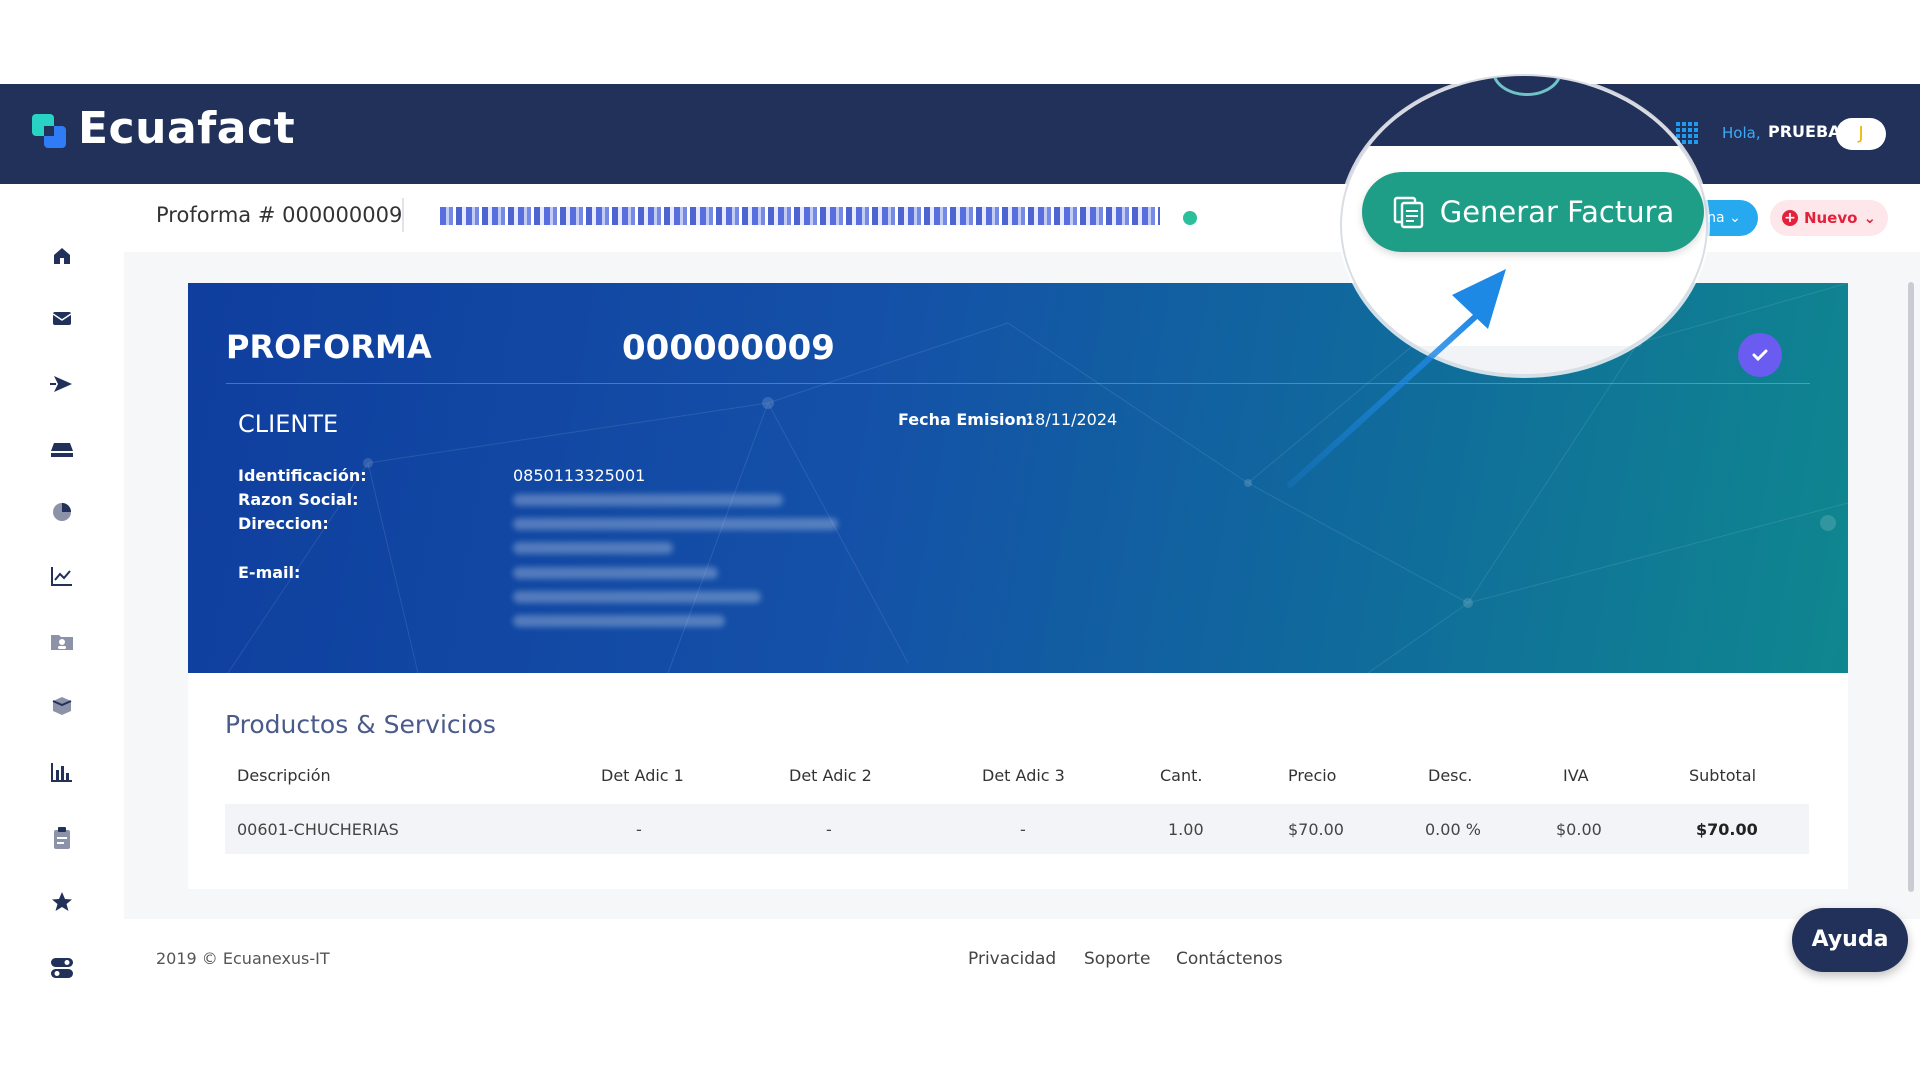 The height and width of the screenshot is (1080, 1920). I want to click on address-label: Direccion:, so click(283, 523).